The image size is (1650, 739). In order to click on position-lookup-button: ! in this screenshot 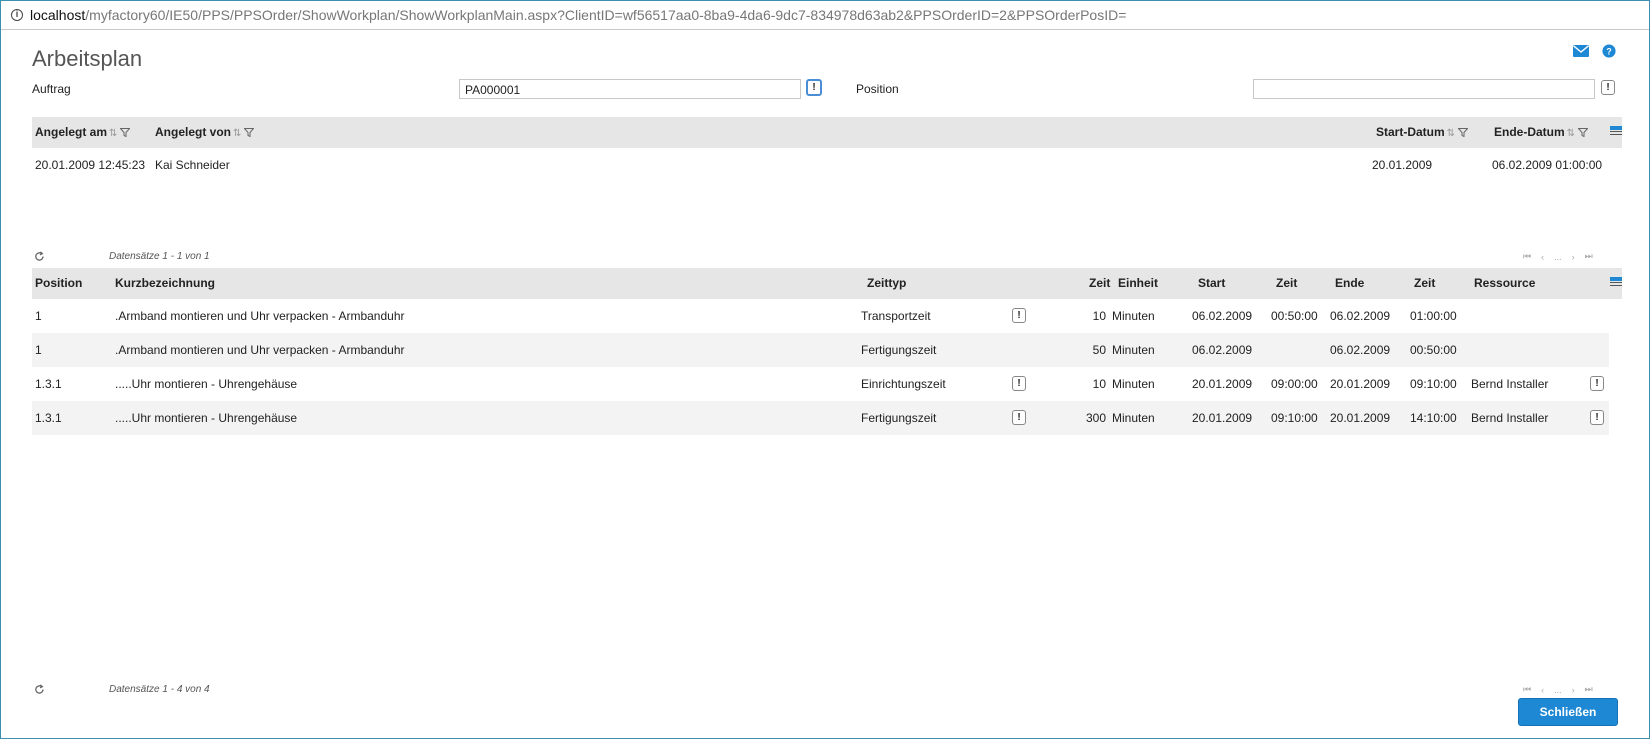, I will do `click(1608, 87)`.